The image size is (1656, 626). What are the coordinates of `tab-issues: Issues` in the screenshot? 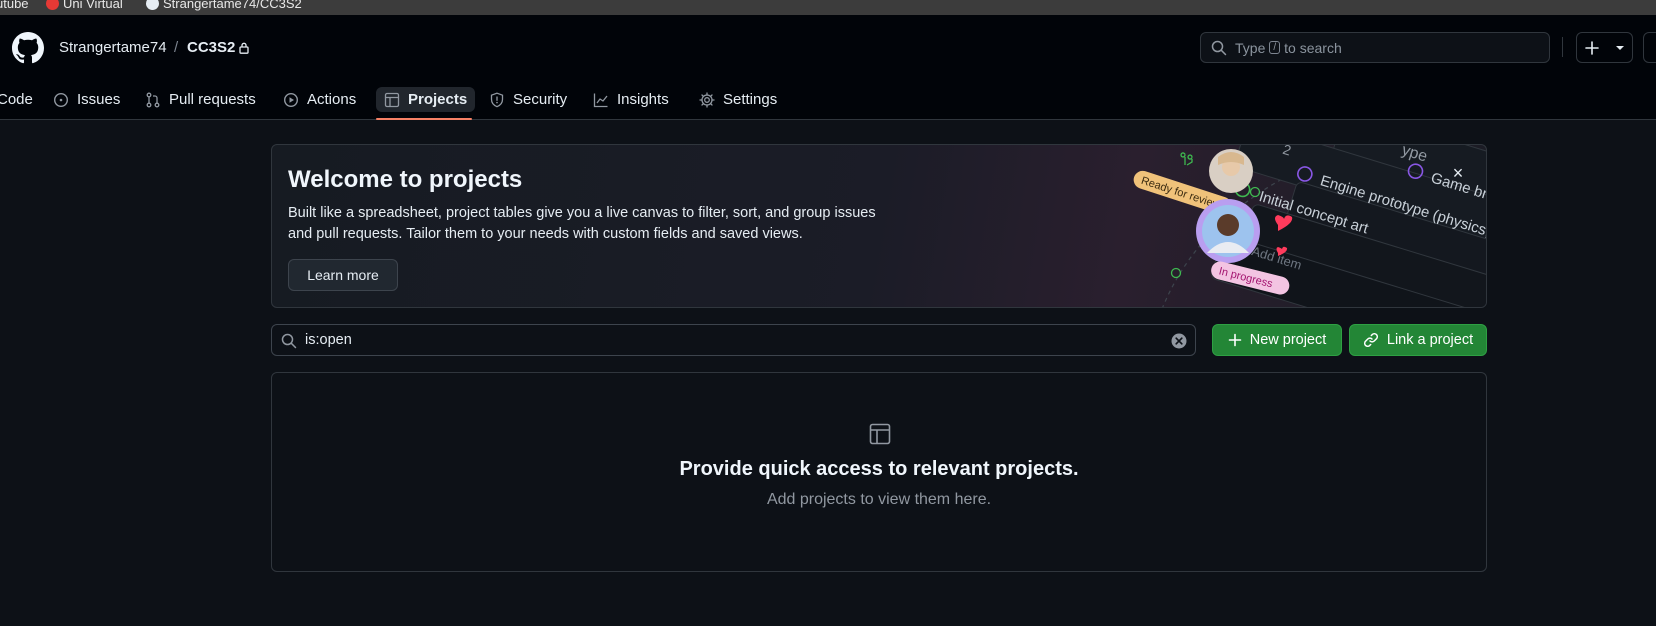 It's located at (86, 99).